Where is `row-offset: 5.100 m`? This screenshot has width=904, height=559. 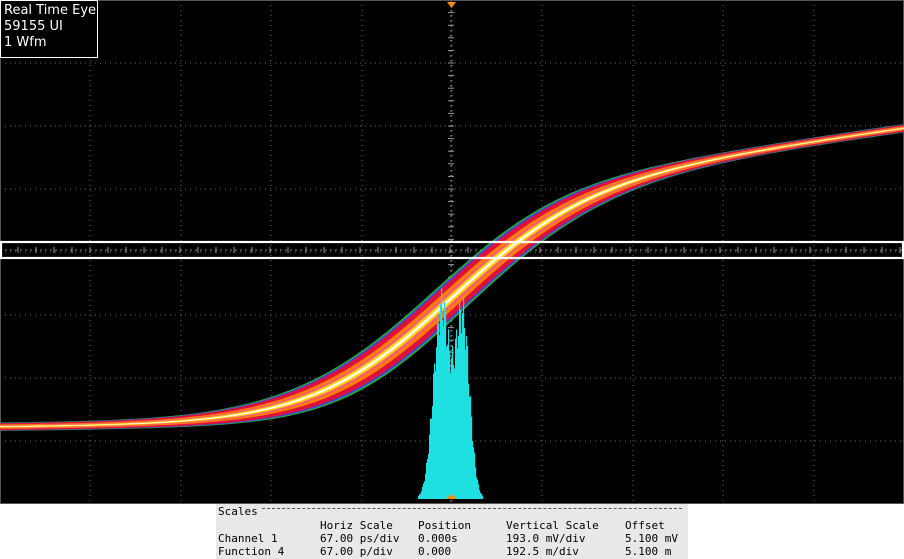
row-offset: 5.100 m is located at coordinates (648, 551).